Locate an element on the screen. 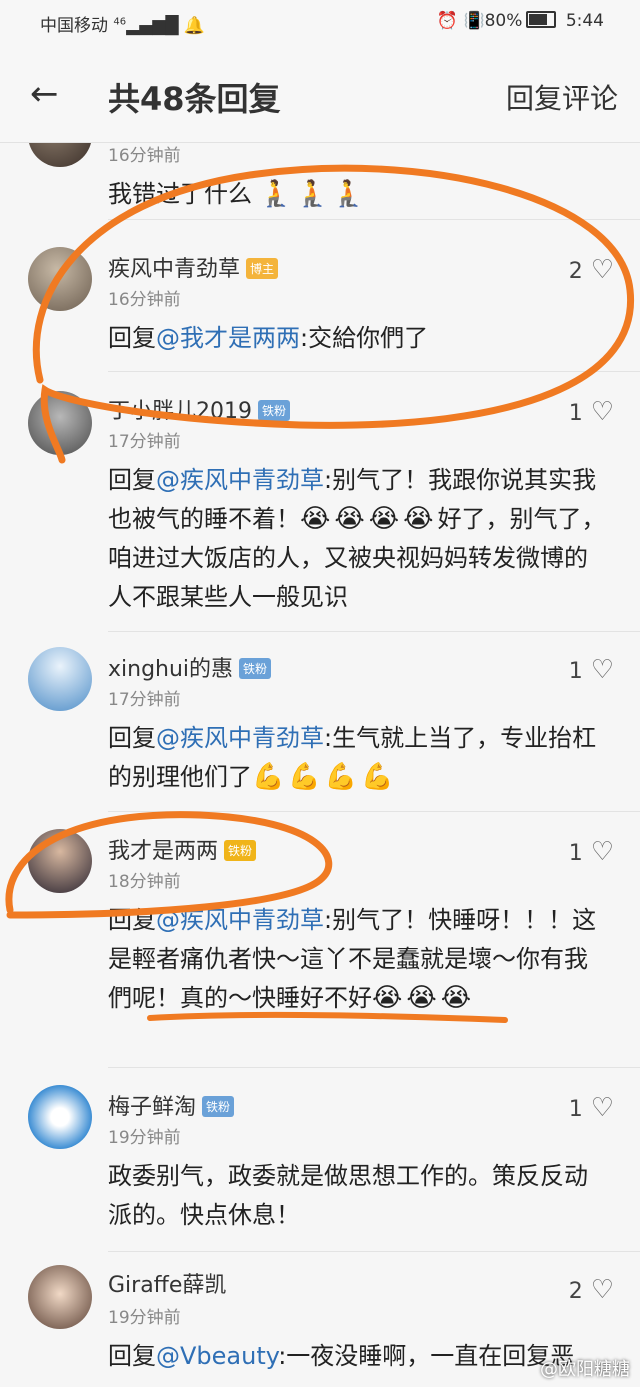 This screenshot has width=640, height=1387. comment-user: Giraffe薛凯 is located at coordinates (167, 1283).